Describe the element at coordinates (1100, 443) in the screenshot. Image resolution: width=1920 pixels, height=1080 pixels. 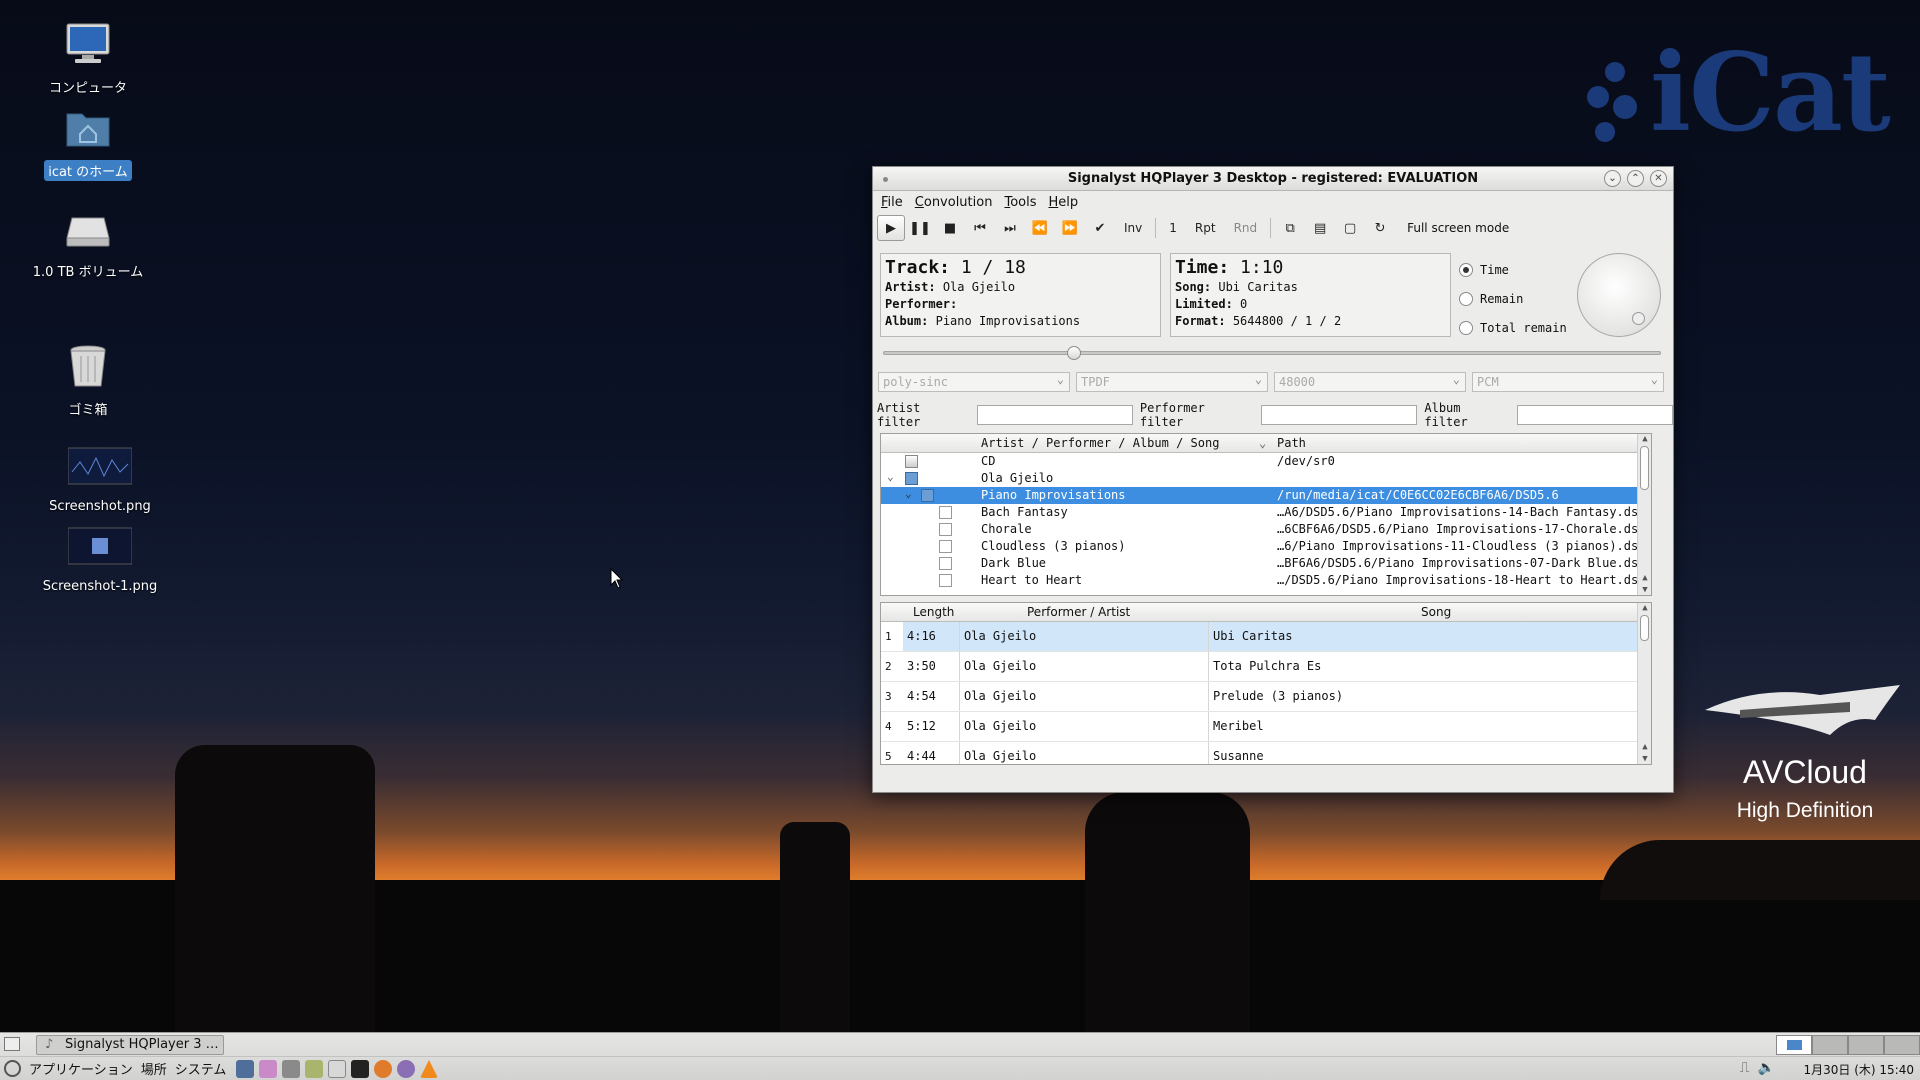
I see `library-col-name: Artist / Performer / Album / Song` at that location.